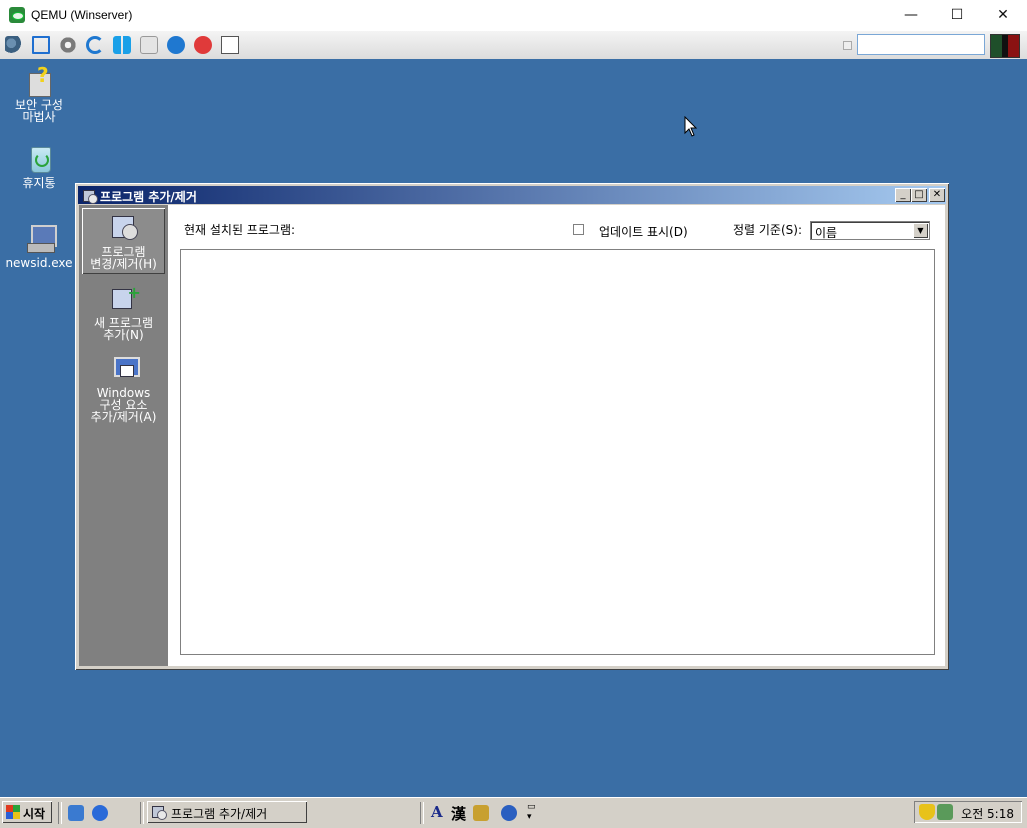 The width and height of the screenshot is (1027, 828). What do you see at coordinates (691, 126) in the screenshot?
I see `mouse-cursor-icon` at bounding box center [691, 126].